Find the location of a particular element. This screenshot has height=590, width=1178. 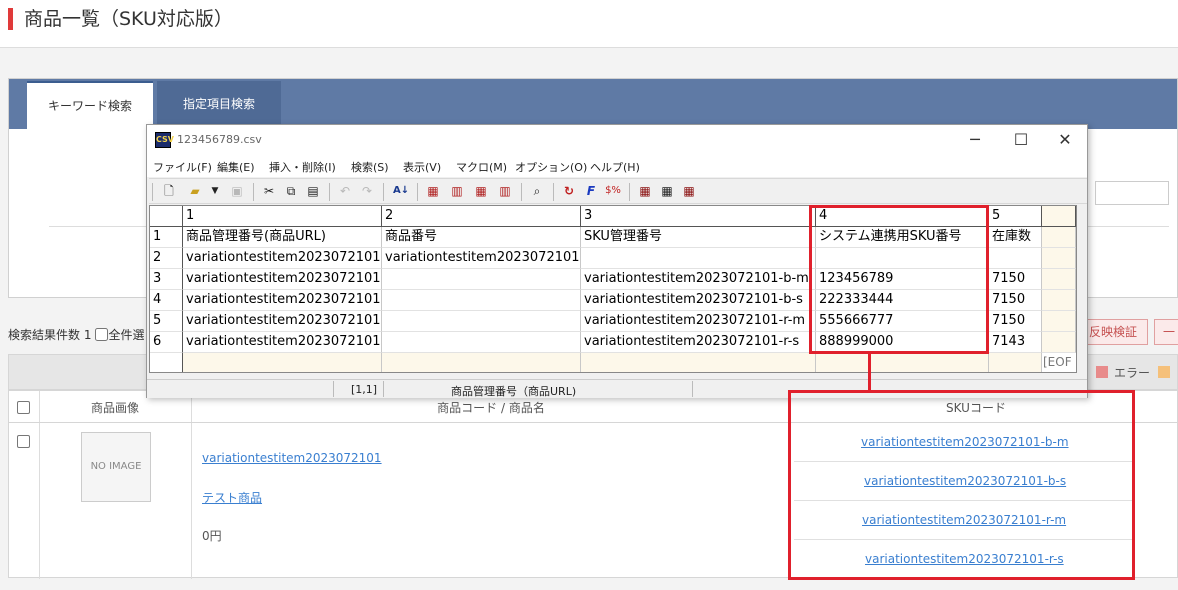

grid-cell: 在庫数 is located at coordinates (1015, 237).